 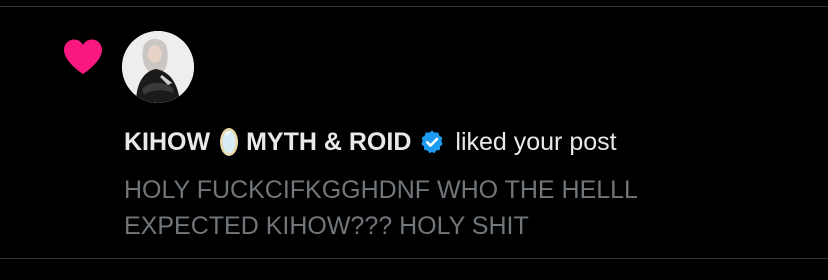 I want to click on notification-header: KIHOW MYTH & ROID liked your post, so click(x=370, y=142).